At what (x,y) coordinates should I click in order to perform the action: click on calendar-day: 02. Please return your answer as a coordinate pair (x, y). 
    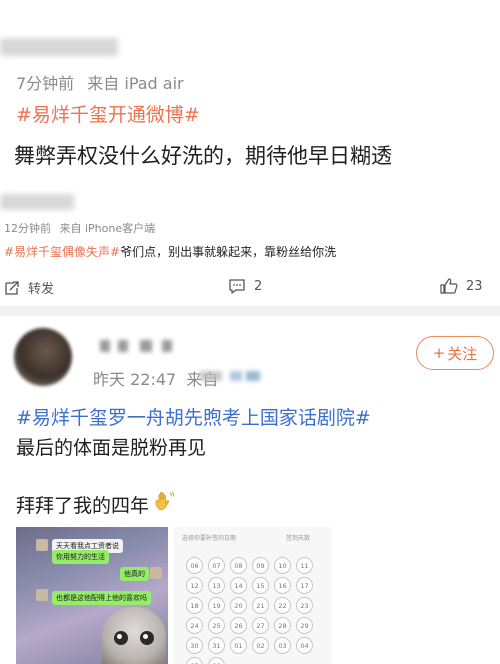
    Looking at the image, I should click on (260, 645).